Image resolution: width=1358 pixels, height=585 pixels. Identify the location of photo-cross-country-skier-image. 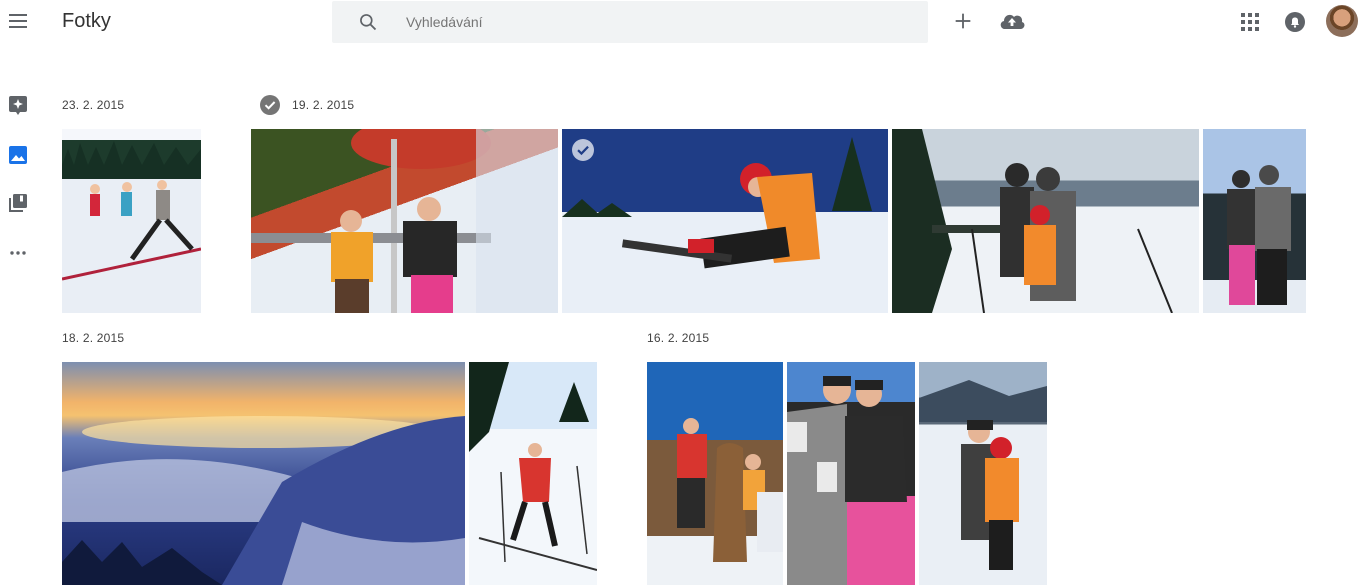
(533, 466).